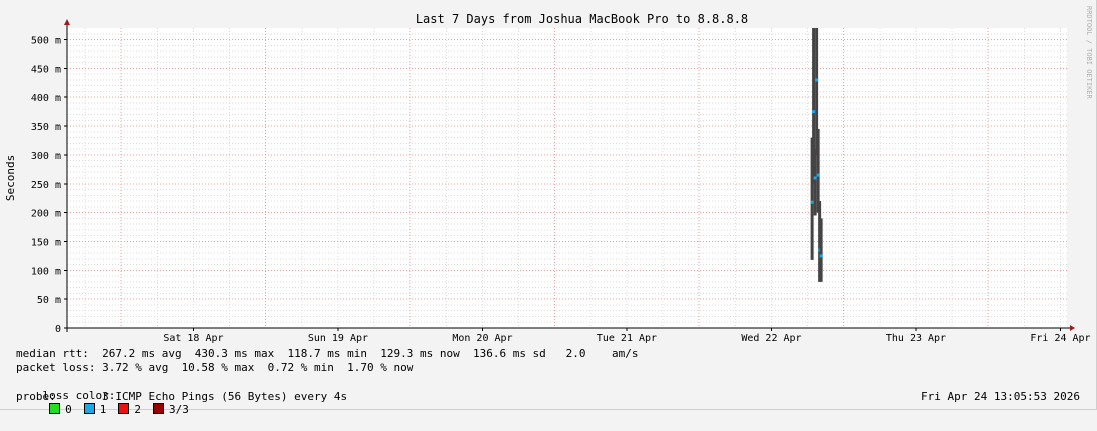  I want to click on y-tick-label: 50 m, so click(49, 300).